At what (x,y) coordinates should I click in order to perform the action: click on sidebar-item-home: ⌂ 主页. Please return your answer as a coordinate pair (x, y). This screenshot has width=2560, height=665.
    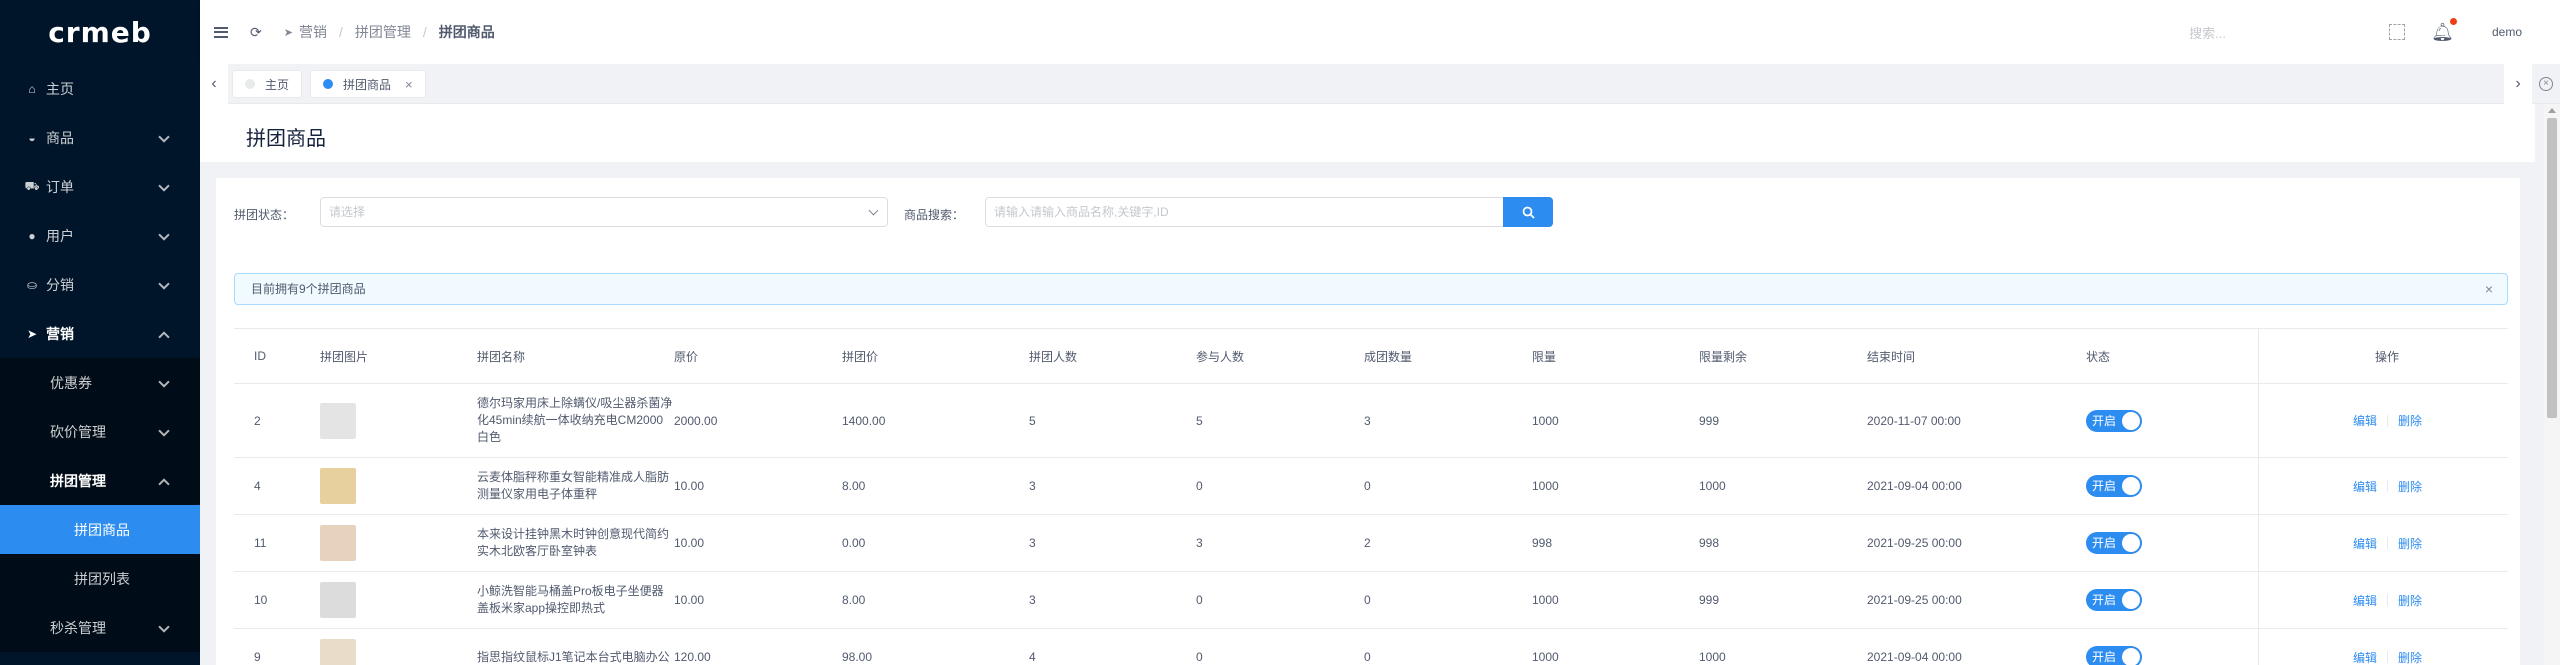
    Looking at the image, I should click on (100, 88).